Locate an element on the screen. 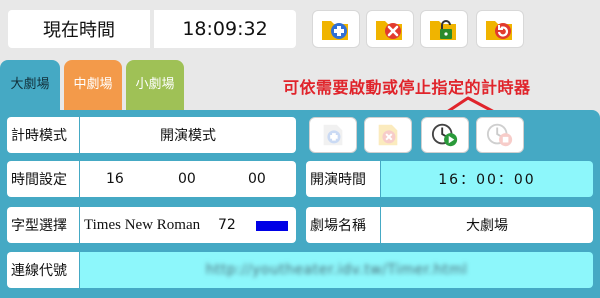  time-setting-group: 16 00 00 is located at coordinates (188, 179).